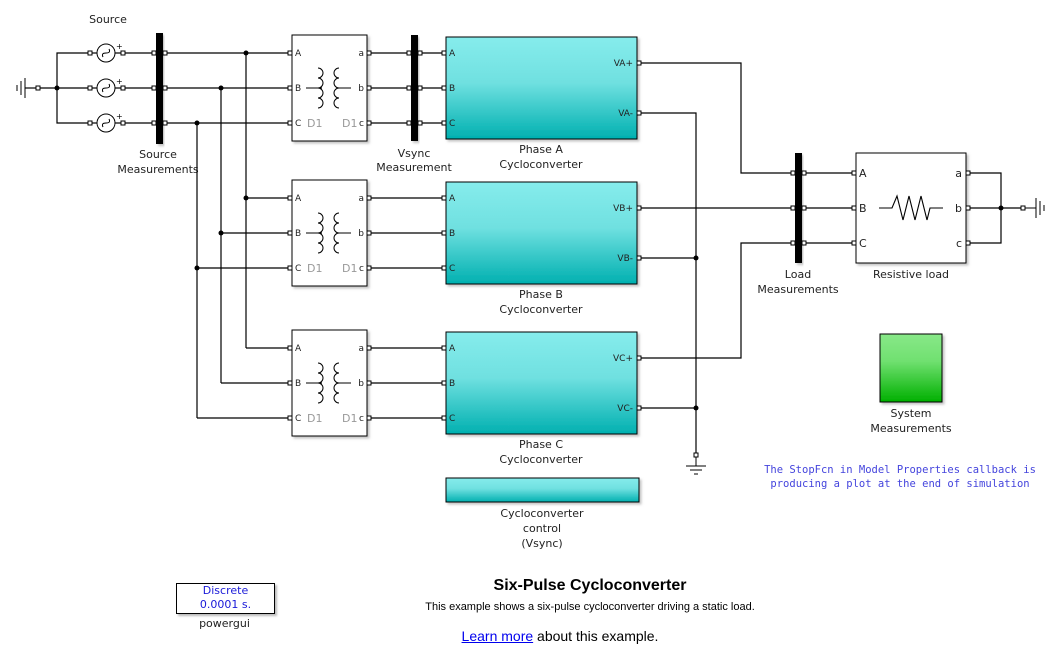 Image resolution: width=1062 pixels, height=669 pixels. What do you see at coordinates (329, 233) in the screenshot?
I see `transformer-block-2: AaB bC cD1 D1` at bounding box center [329, 233].